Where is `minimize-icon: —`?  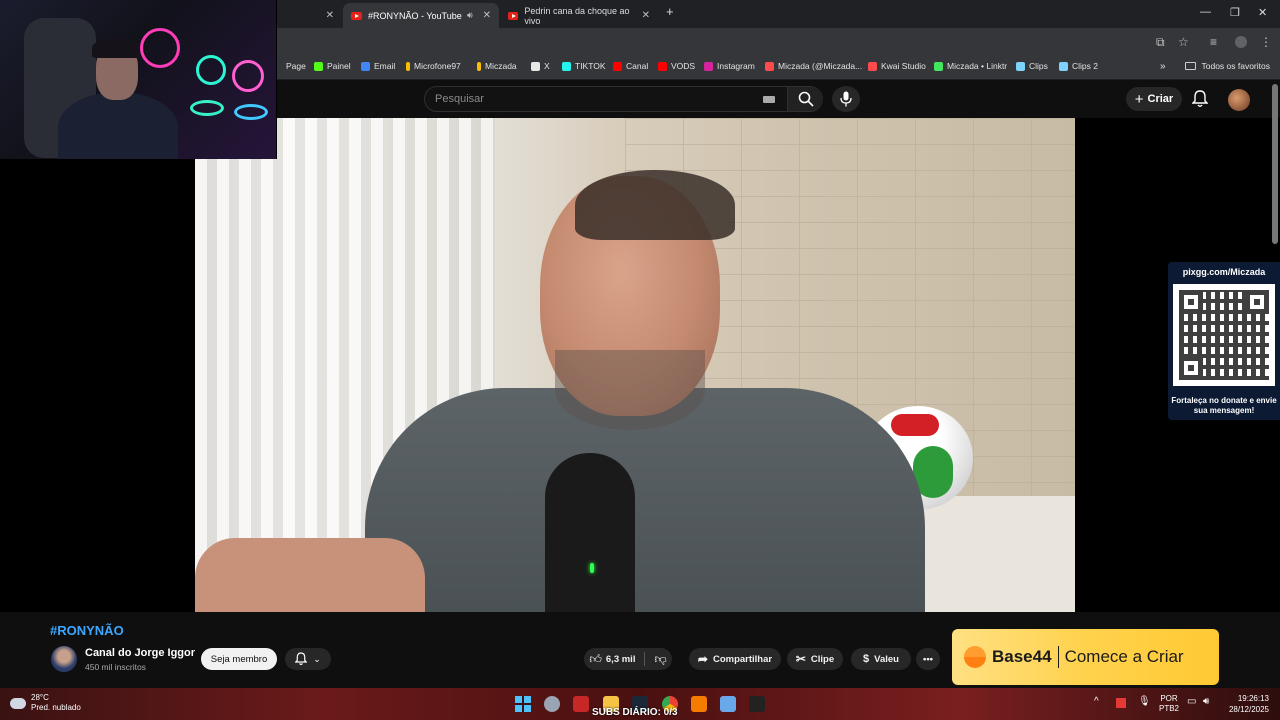
minimize-icon: — is located at coordinates (1205, 12).